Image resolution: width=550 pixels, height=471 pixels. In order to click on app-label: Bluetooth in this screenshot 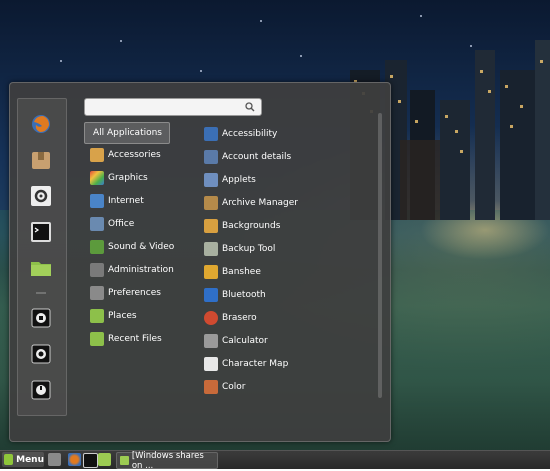, I will do `click(244, 295)`.